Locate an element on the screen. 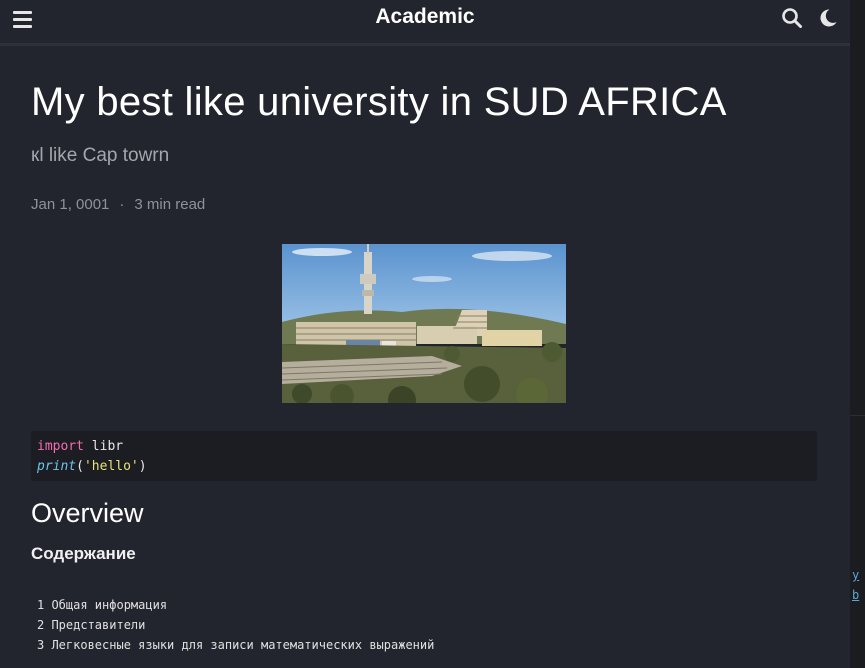 This screenshot has width=865, height=668. toc-item: 2 Представители is located at coordinates (235, 625).